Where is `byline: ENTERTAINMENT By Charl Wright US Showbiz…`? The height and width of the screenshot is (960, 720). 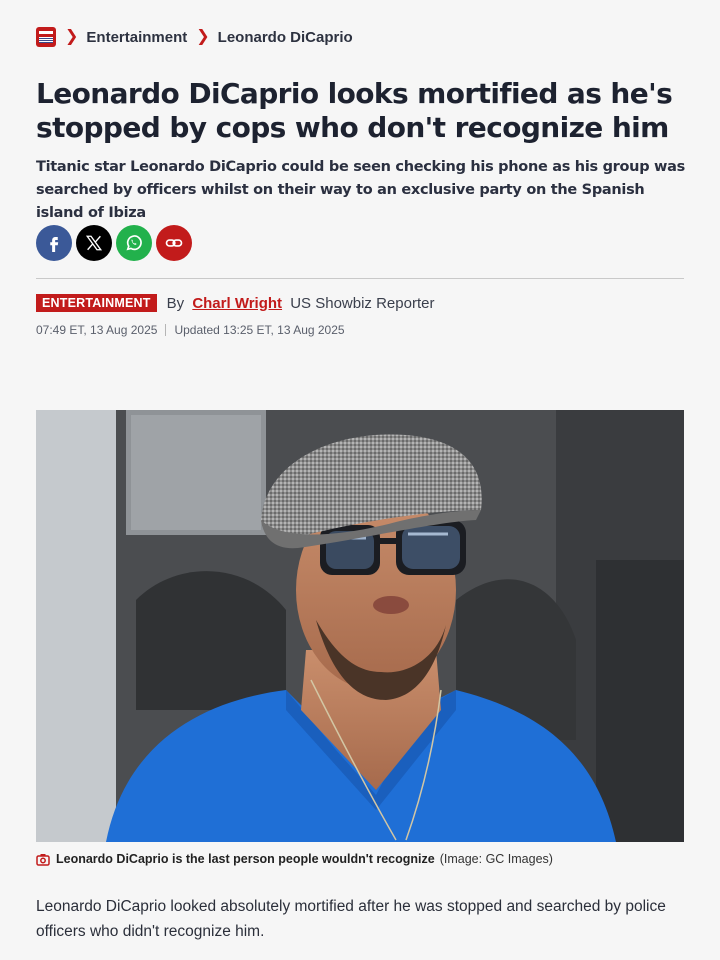
byline: ENTERTAINMENT By Charl Wright US Showbiz… is located at coordinates (235, 303).